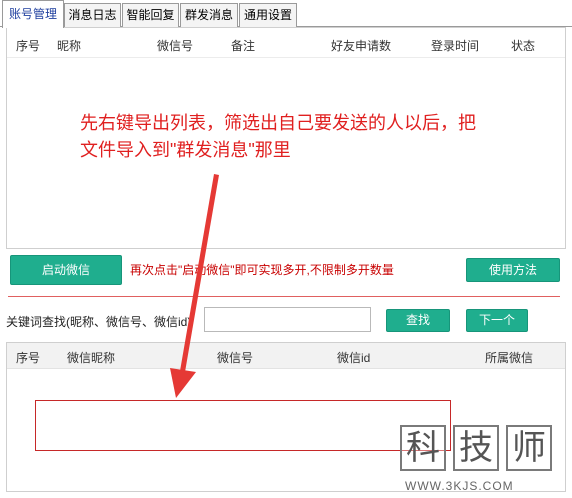 This screenshot has height=498, width=572. What do you see at coordinates (243, 46) in the screenshot?
I see `column-header-remark: 备注` at bounding box center [243, 46].